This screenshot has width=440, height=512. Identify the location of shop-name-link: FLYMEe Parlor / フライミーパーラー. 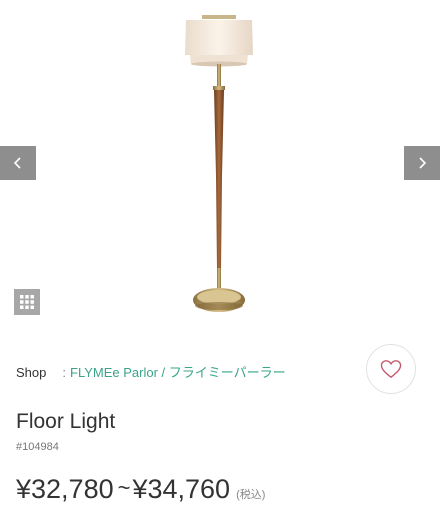
(178, 372).